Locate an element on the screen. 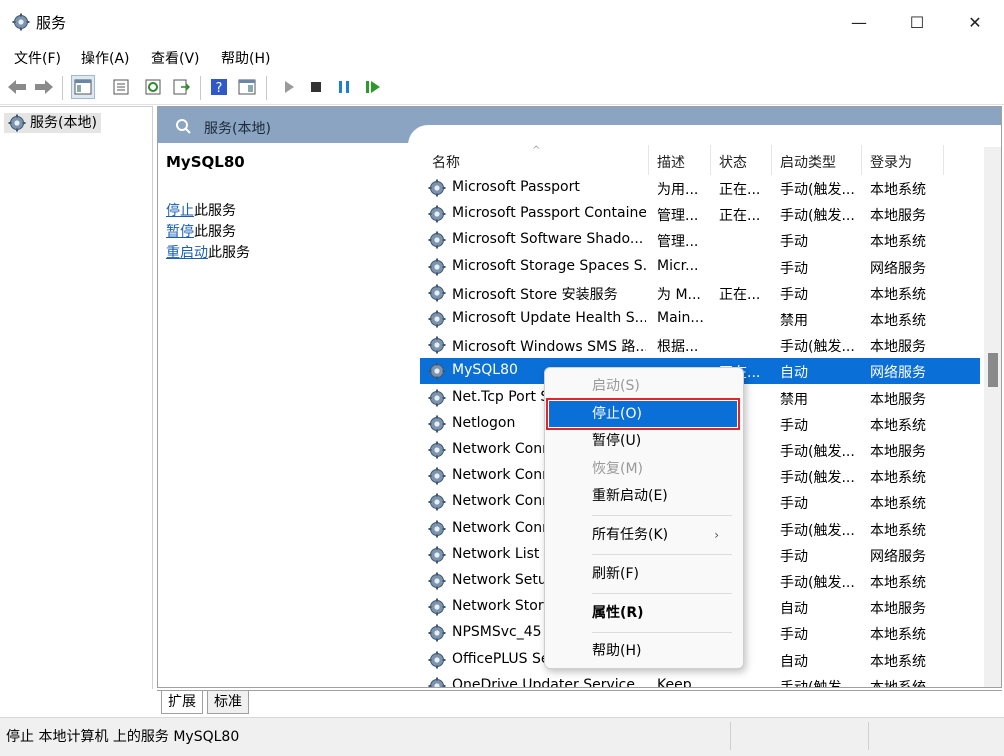  window-title: 服务 is located at coordinates (51, 23).